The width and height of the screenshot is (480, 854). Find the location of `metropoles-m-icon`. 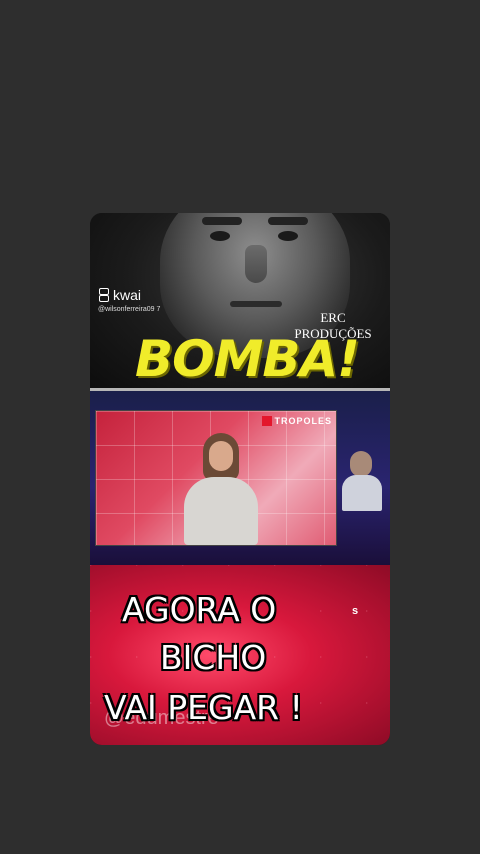

metropoles-m-icon is located at coordinates (267, 421).